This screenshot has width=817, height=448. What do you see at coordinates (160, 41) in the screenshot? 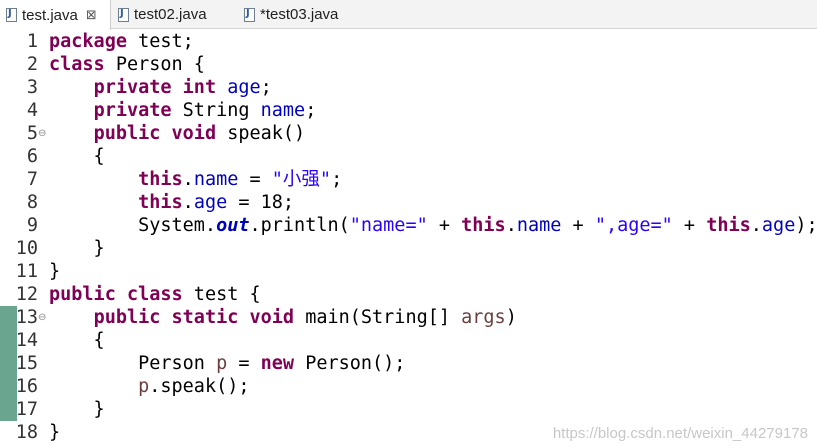
I see `token: test;` at bounding box center [160, 41].